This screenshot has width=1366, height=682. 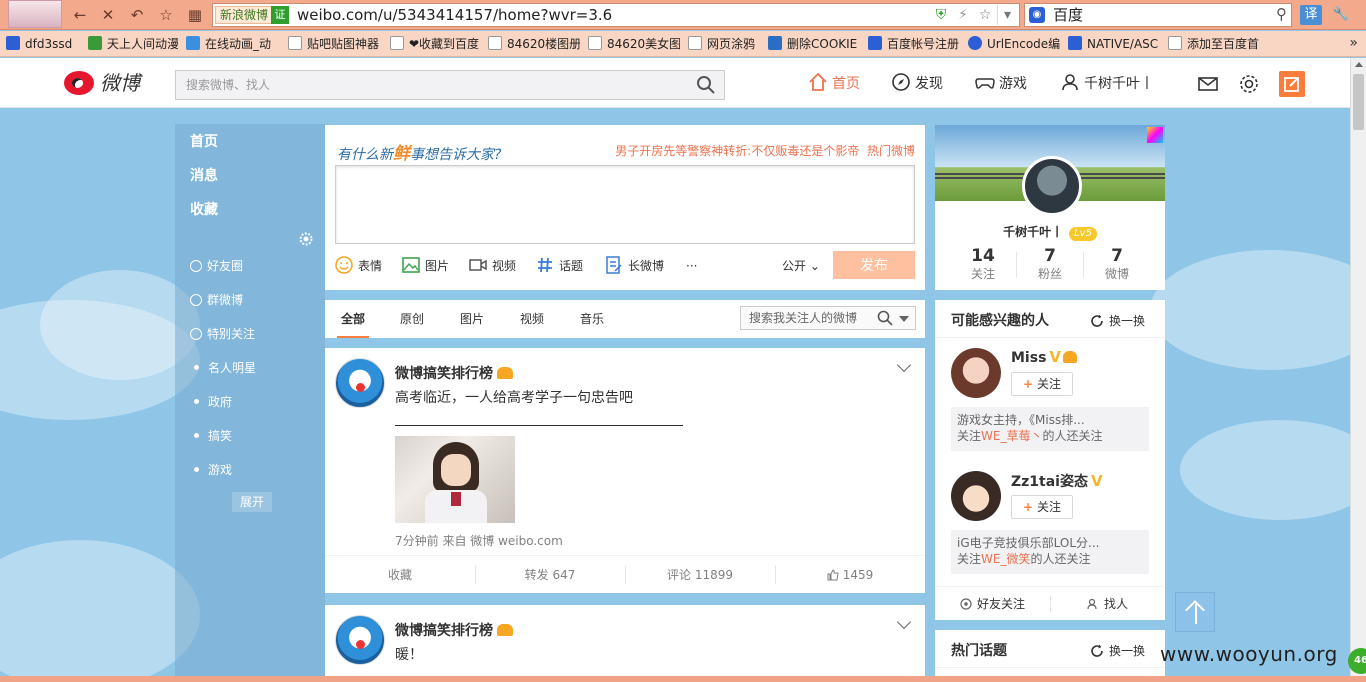 I want to click on back-icon: ←, so click(x=80, y=15).